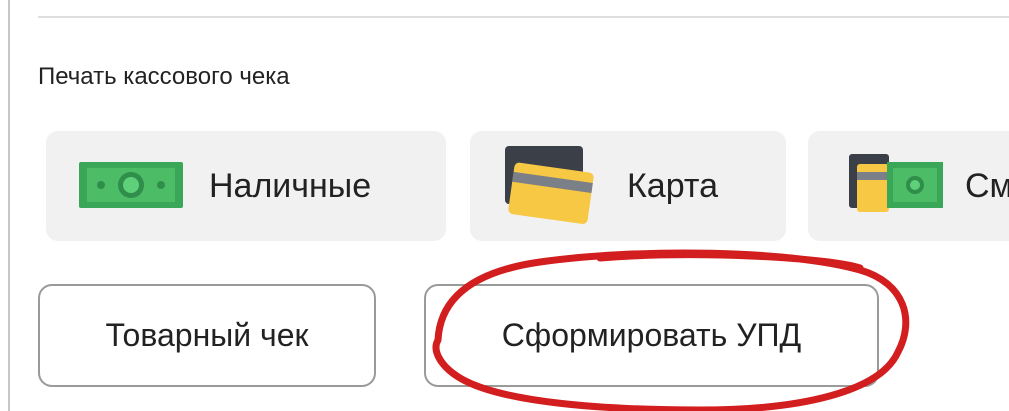 This screenshot has width=1009, height=411. Describe the element at coordinates (651, 335) in the screenshot. I see `generate-upd-button: Сформировать УПД` at that location.